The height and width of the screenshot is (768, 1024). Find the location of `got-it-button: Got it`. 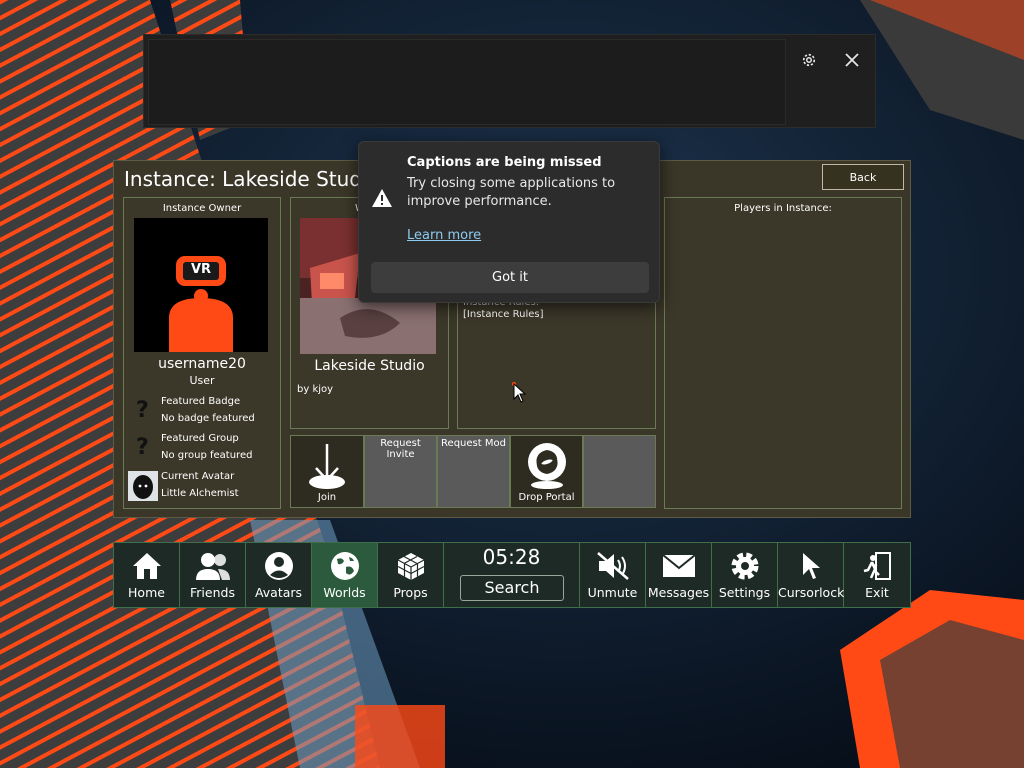

got-it-button: Got it is located at coordinates (510, 277).